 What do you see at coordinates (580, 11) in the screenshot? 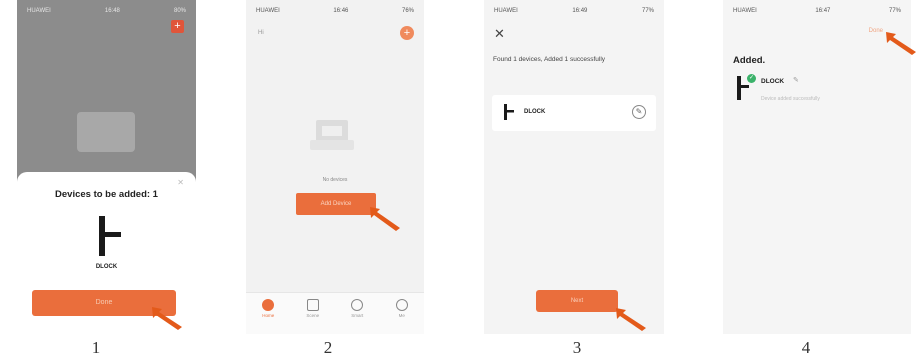
I see `clock-label: 16:49` at bounding box center [580, 11].